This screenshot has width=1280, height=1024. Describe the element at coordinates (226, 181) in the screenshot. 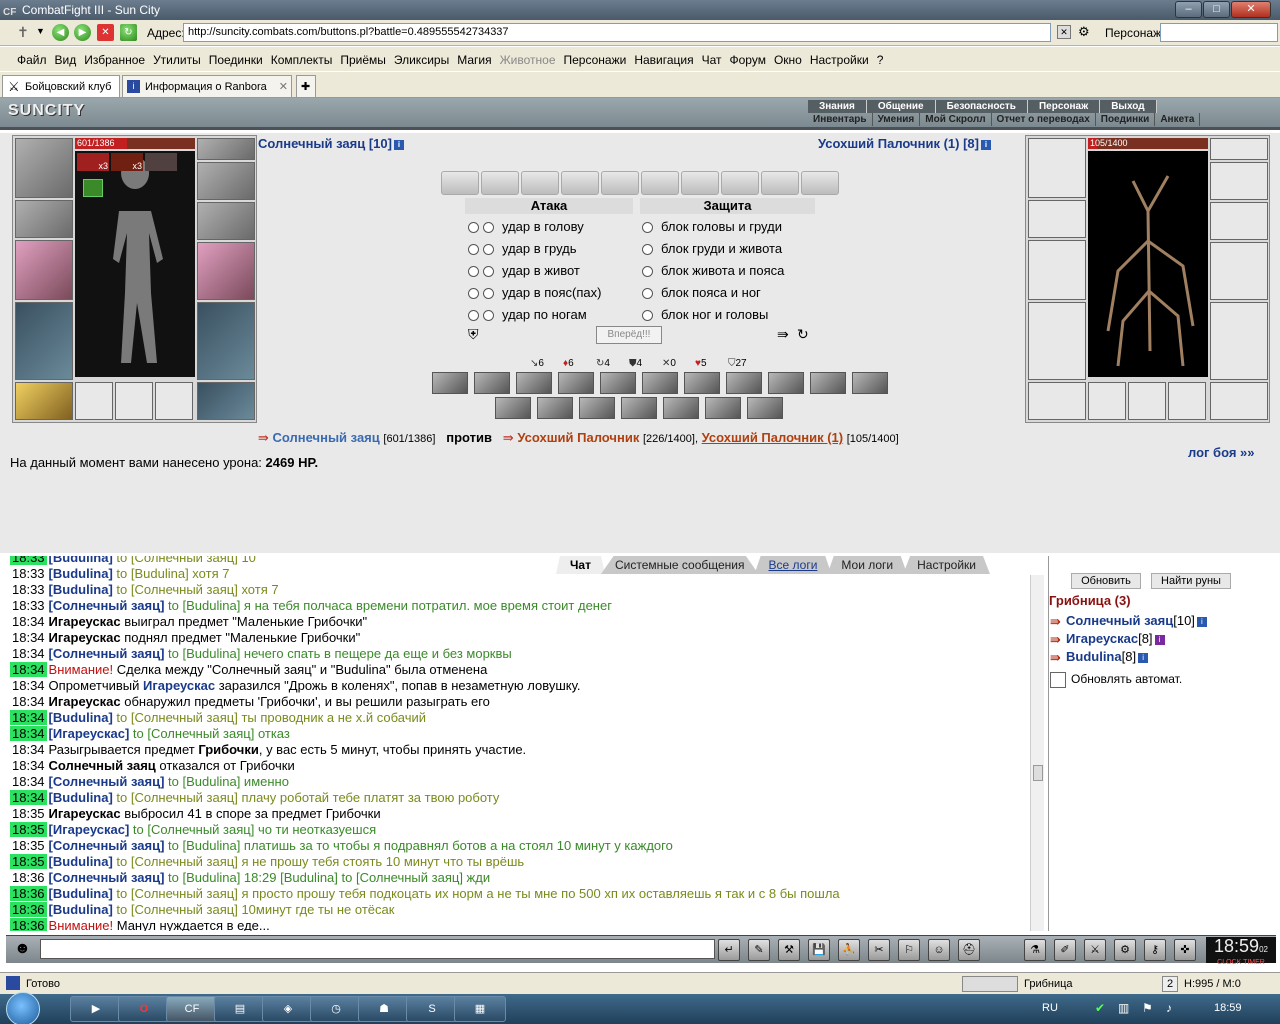

I see `rings-slot` at that location.